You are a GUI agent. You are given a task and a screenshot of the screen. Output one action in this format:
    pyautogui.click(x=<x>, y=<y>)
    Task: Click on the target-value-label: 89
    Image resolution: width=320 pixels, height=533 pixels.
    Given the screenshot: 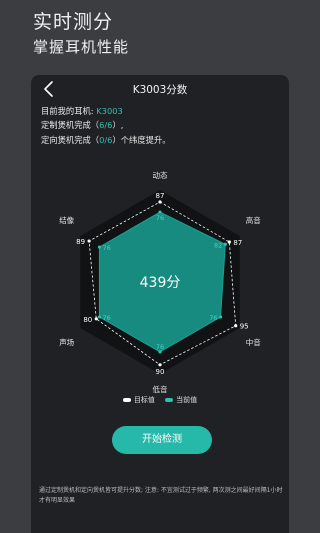 What is the action you would take?
    pyautogui.click(x=80, y=242)
    